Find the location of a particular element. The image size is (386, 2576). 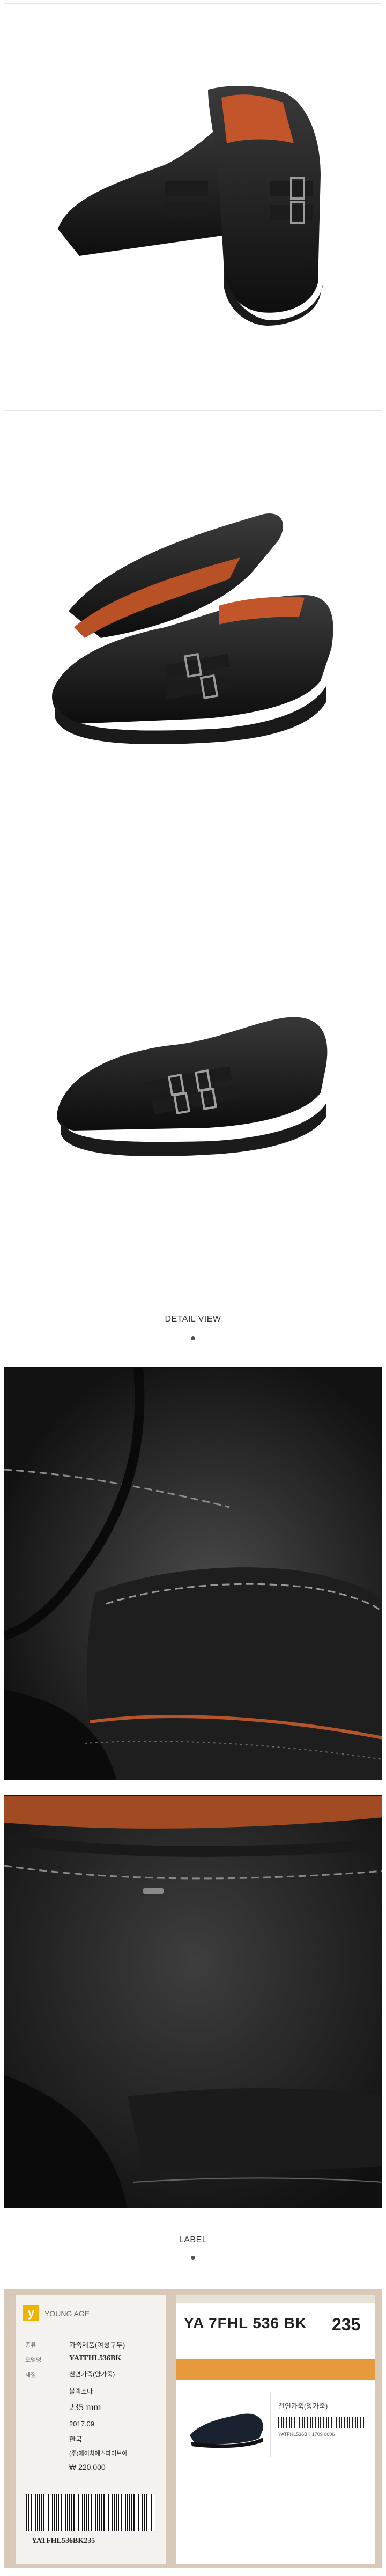

brand-name: YOUNG AGE is located at coordinates (67, 2313).